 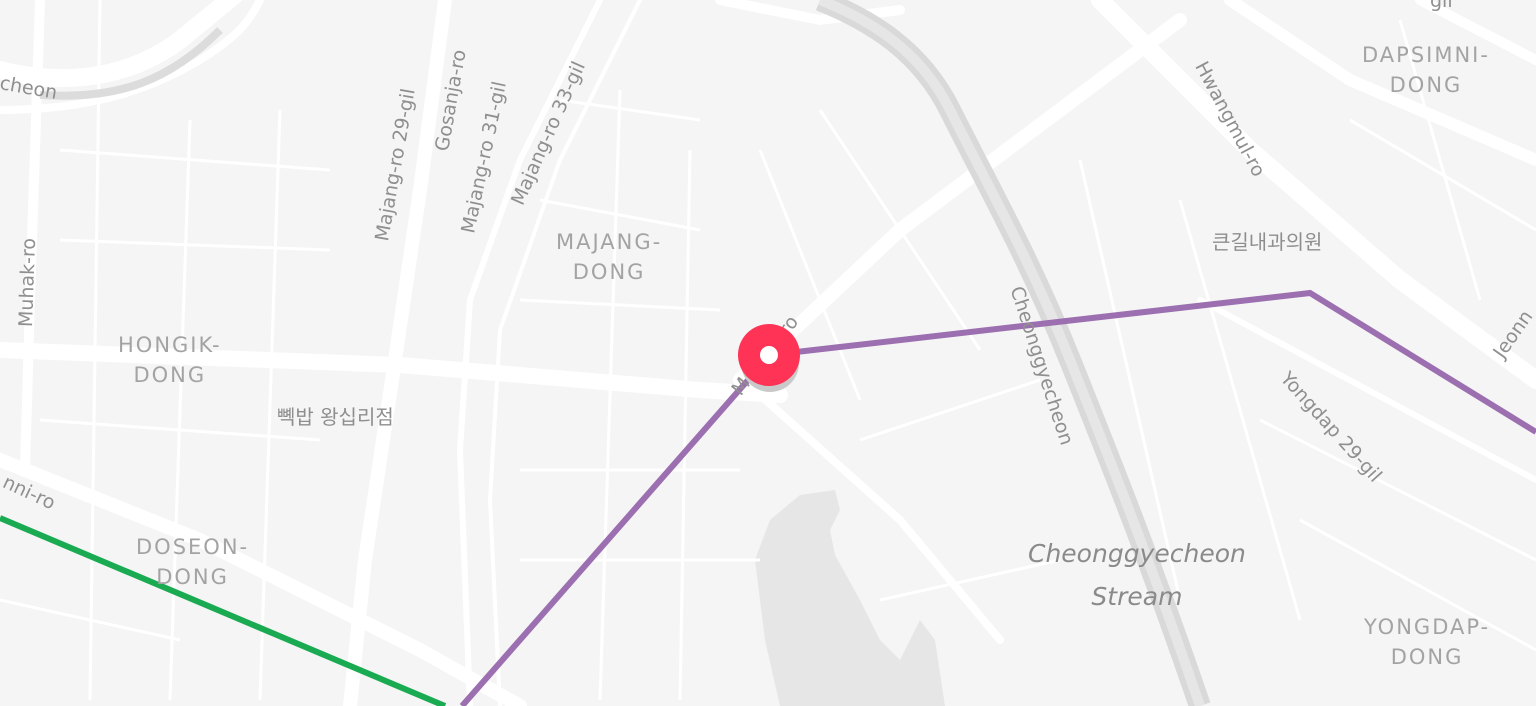 What do you see at coordinates (170, 360) in the screenshot?
I see `district-label-hongik: HONGIK- DONG` at bounding box center [170, 360].